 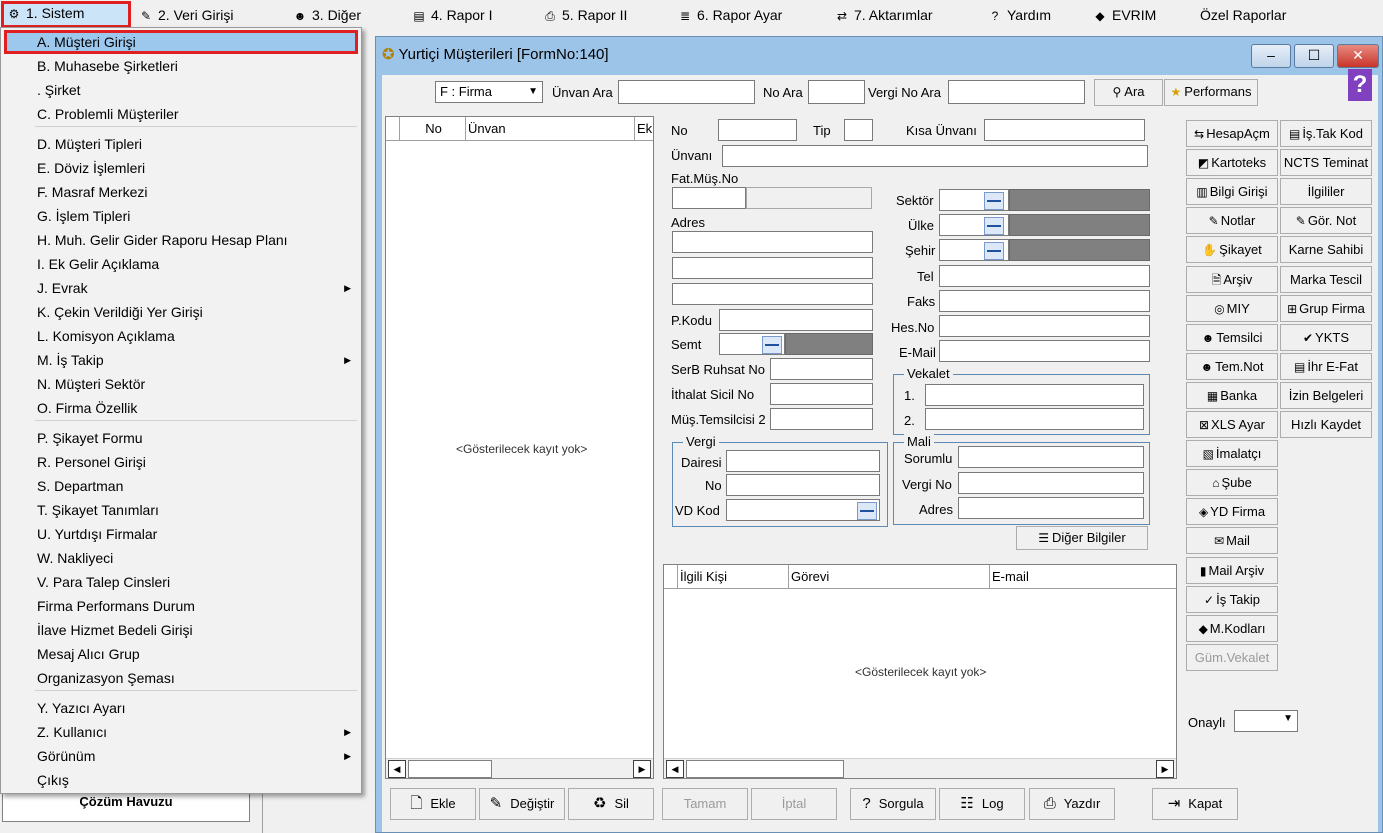 I want to click on faks-input, so click(x=1044, y=301).